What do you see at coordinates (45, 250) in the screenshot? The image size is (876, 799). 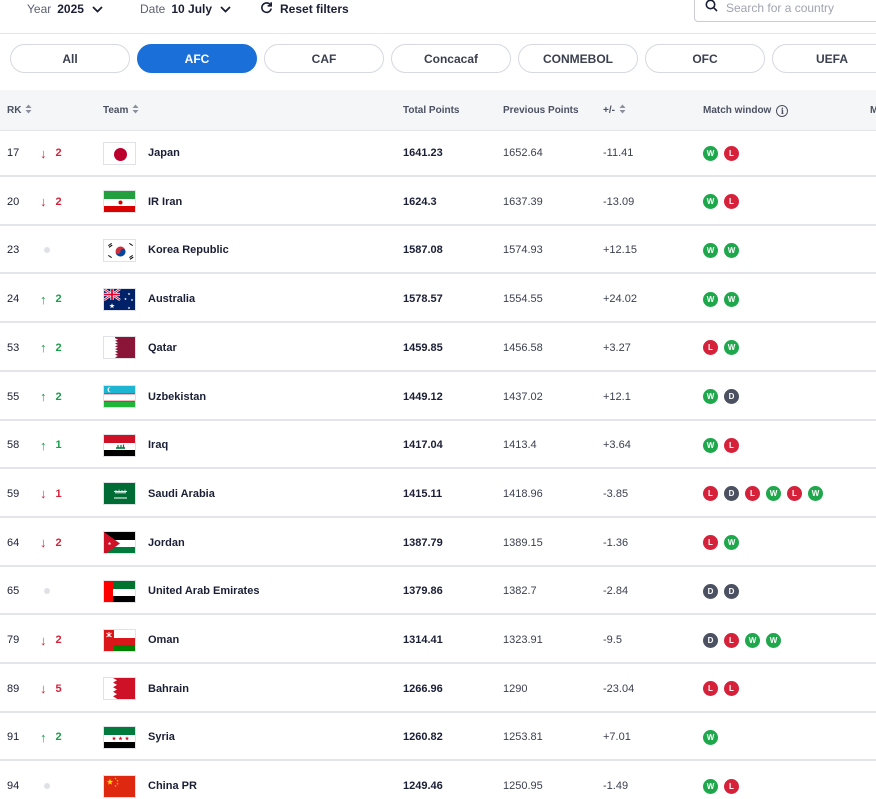 I see `rank-change` at bounding box center [45, 250].